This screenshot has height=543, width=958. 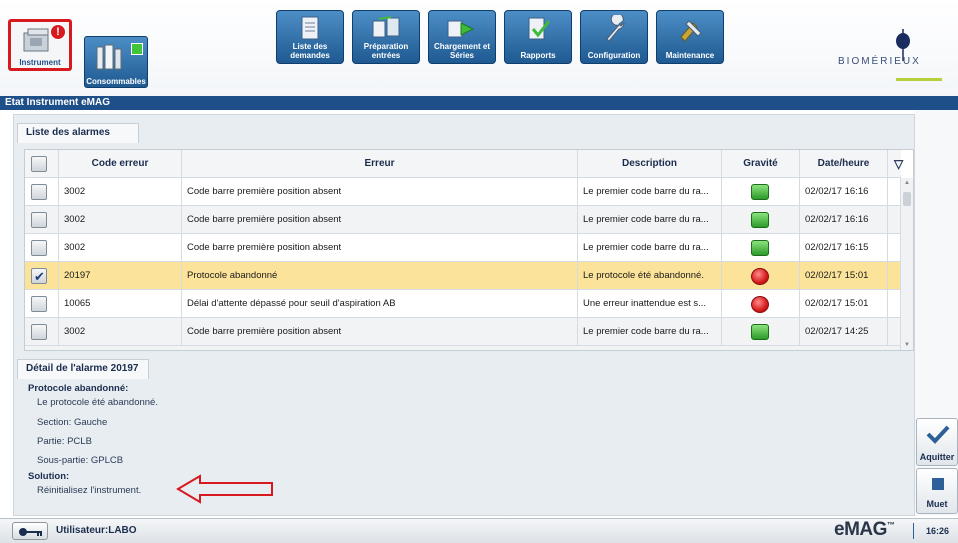 I want to click on consumables-module-button: Consommables, so click(x=116, y=62).